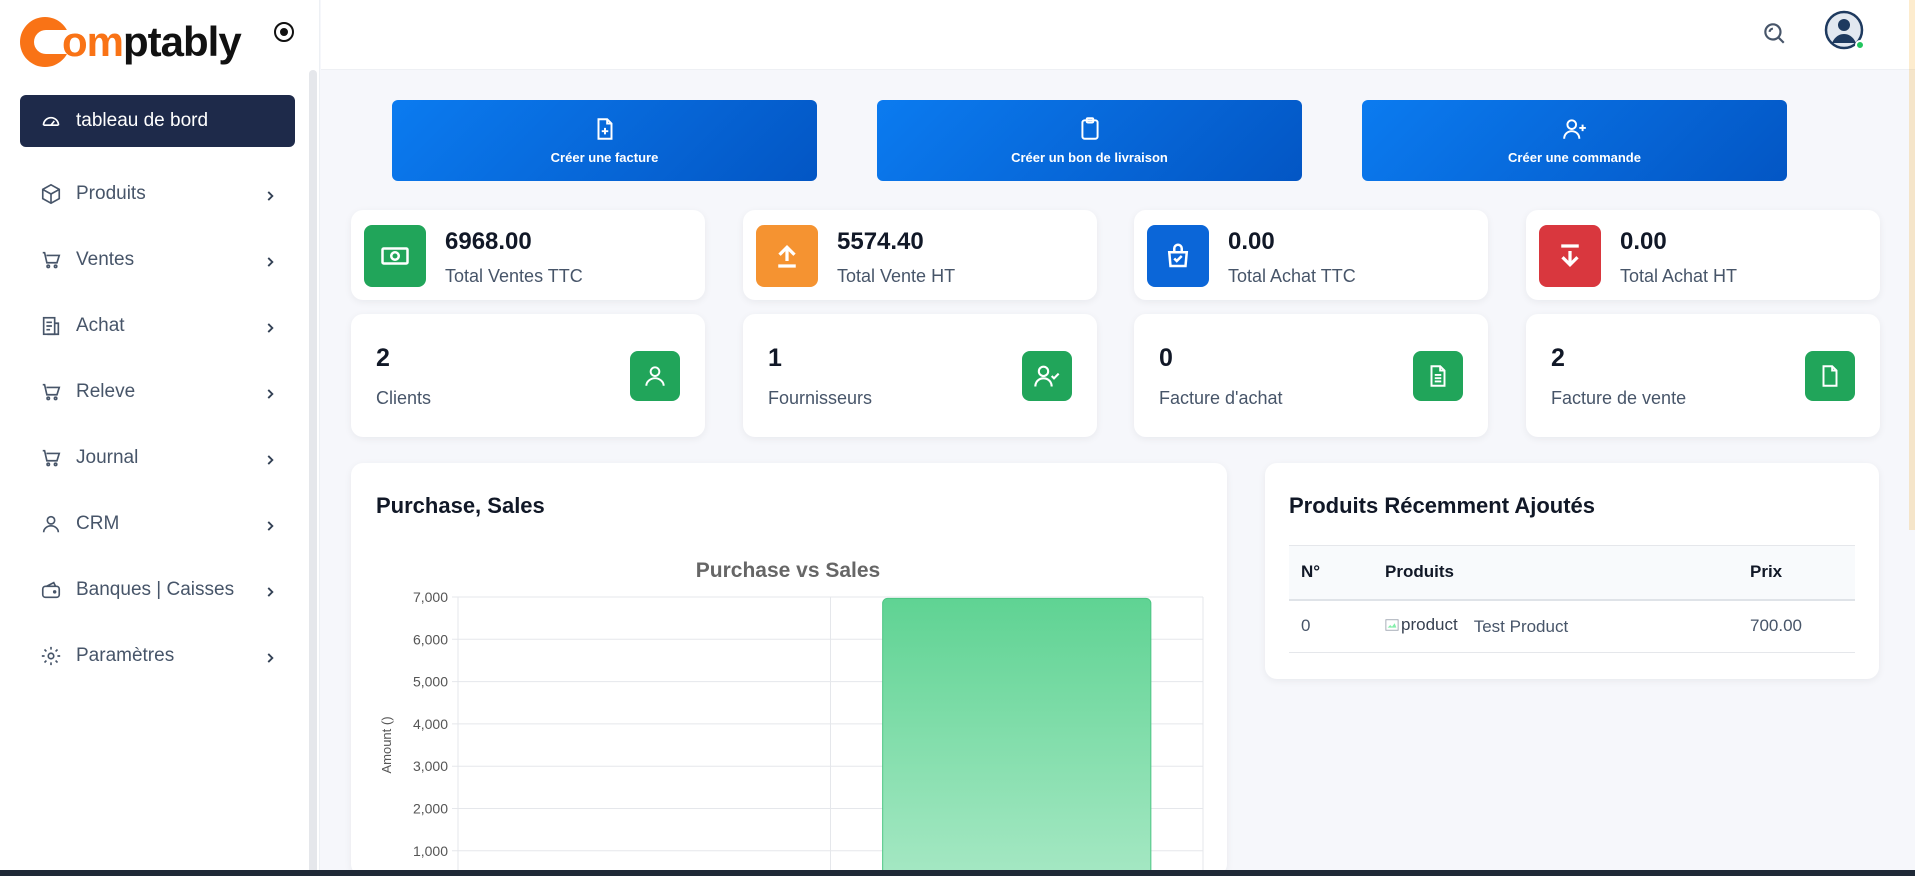 Image resolution: width=1915 pixels, height=876 pixels. I want to click on sidebar-item-label: Achat, so click(100, 325).